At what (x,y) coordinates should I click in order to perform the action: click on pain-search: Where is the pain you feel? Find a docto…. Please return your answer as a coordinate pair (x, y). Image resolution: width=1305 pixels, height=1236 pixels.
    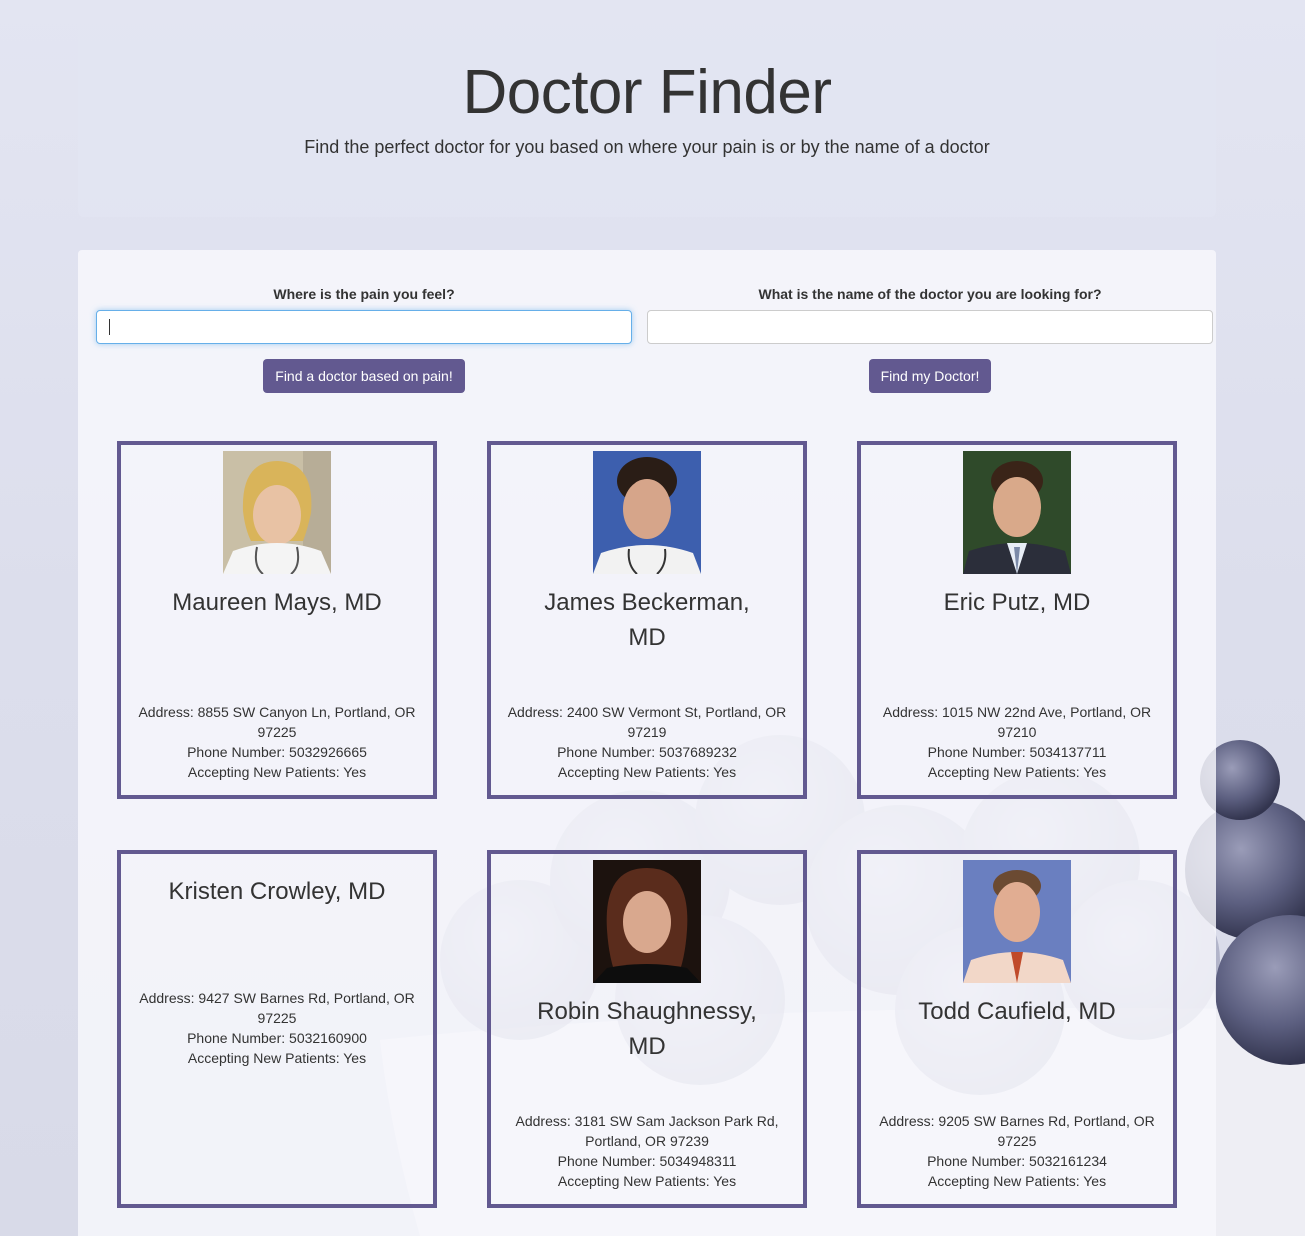
    Looking at the image, I should click on (364, 339).